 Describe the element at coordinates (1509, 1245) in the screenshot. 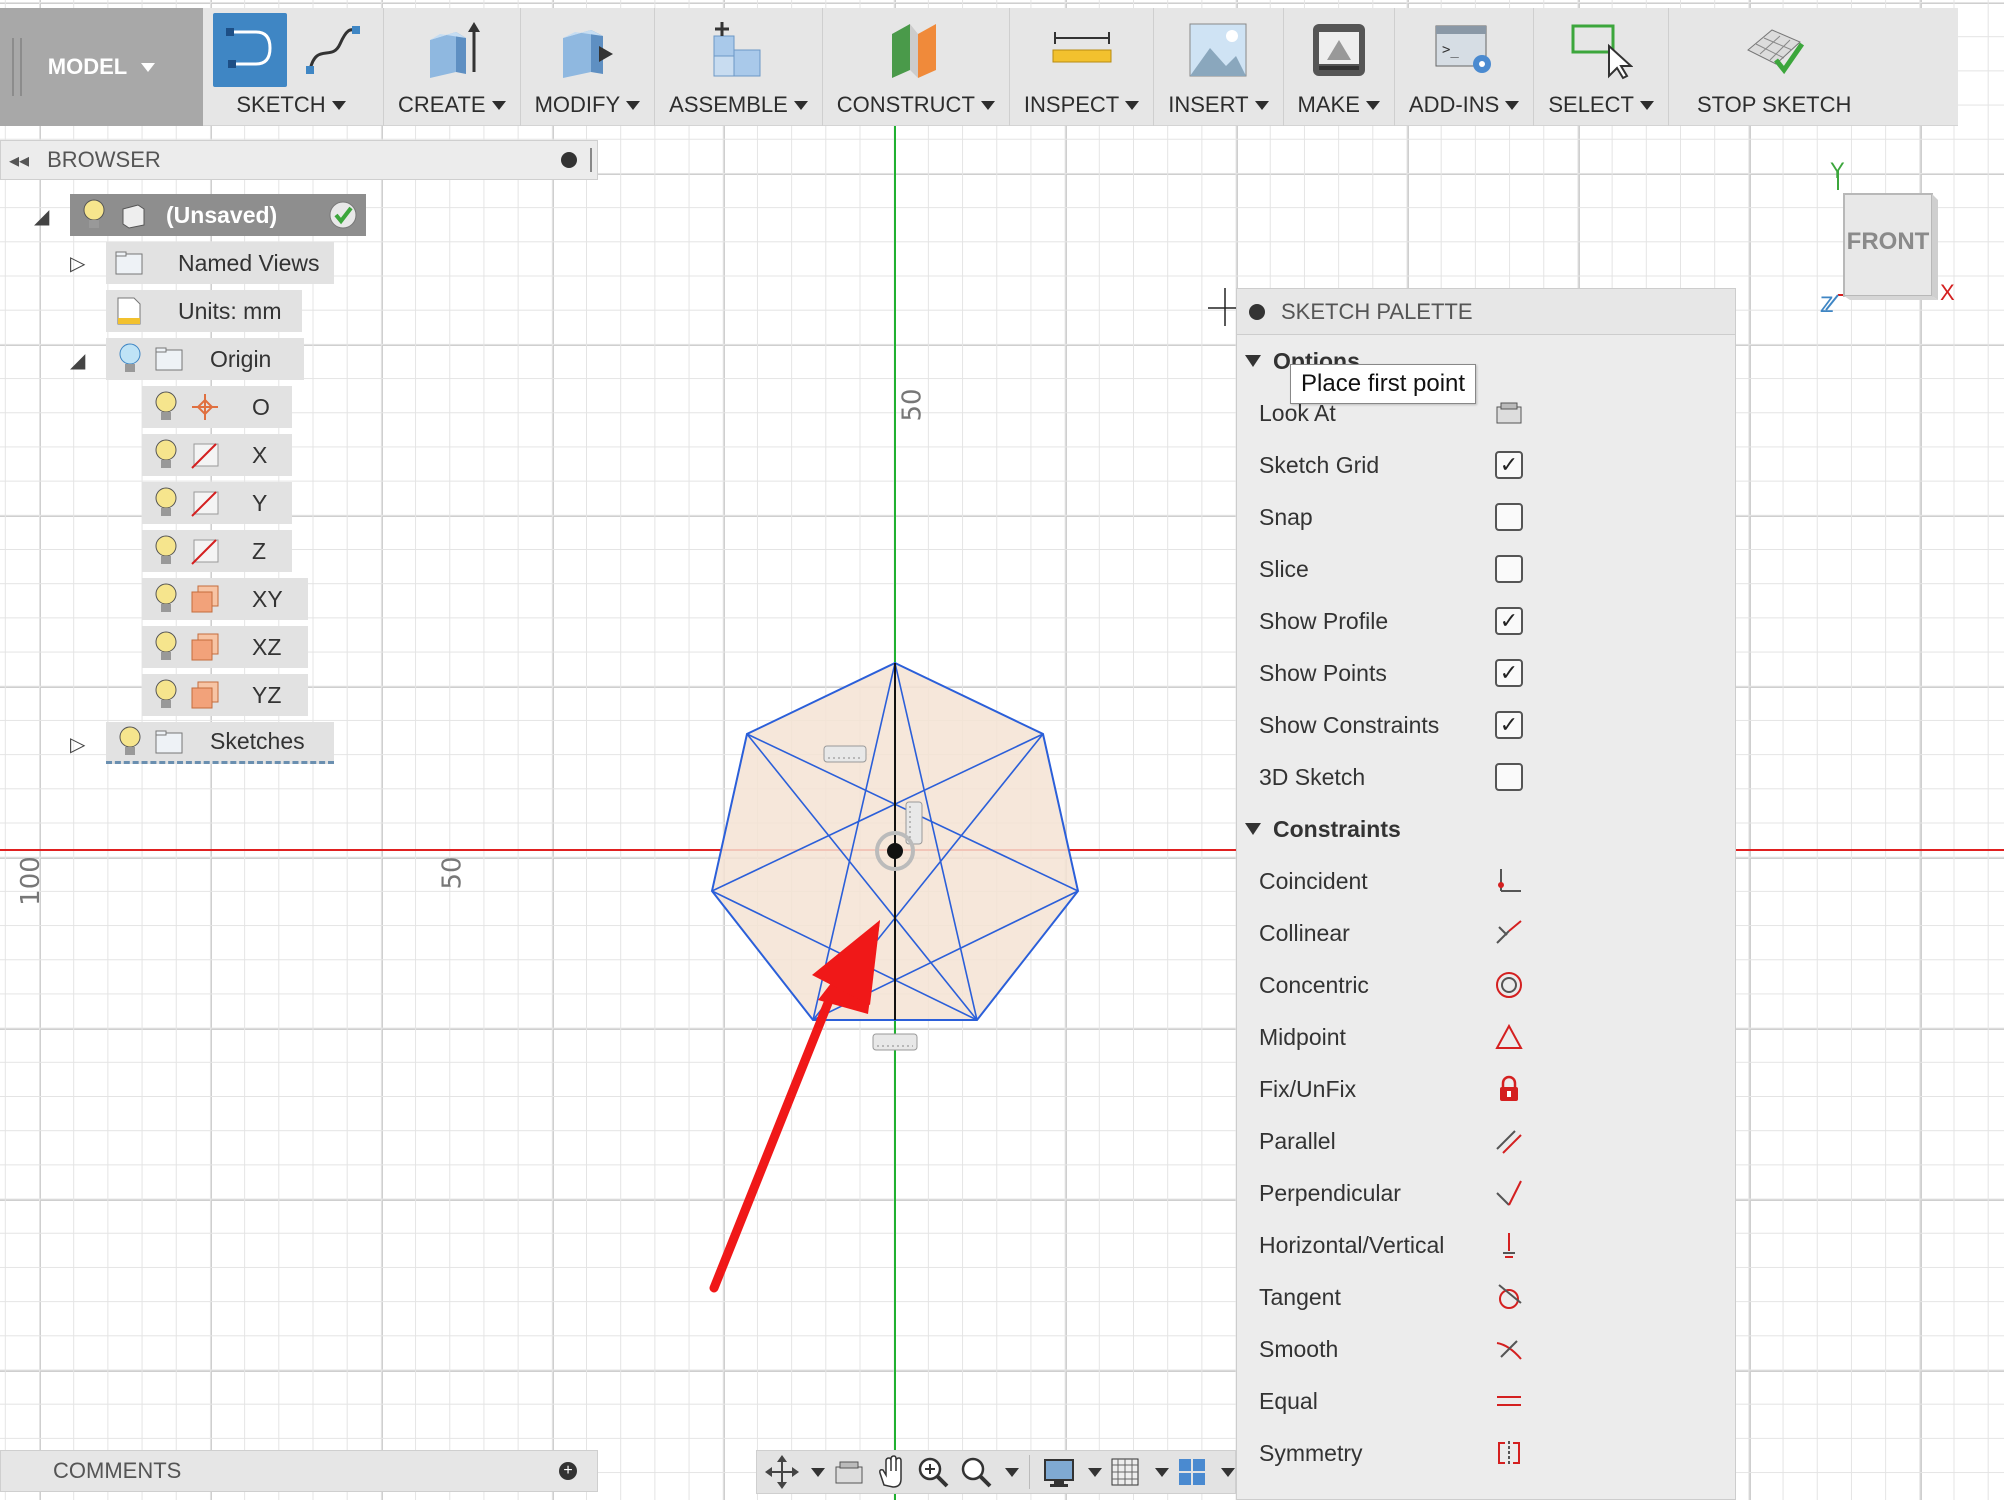

I see `horizontal-vertical-icon` at that location.